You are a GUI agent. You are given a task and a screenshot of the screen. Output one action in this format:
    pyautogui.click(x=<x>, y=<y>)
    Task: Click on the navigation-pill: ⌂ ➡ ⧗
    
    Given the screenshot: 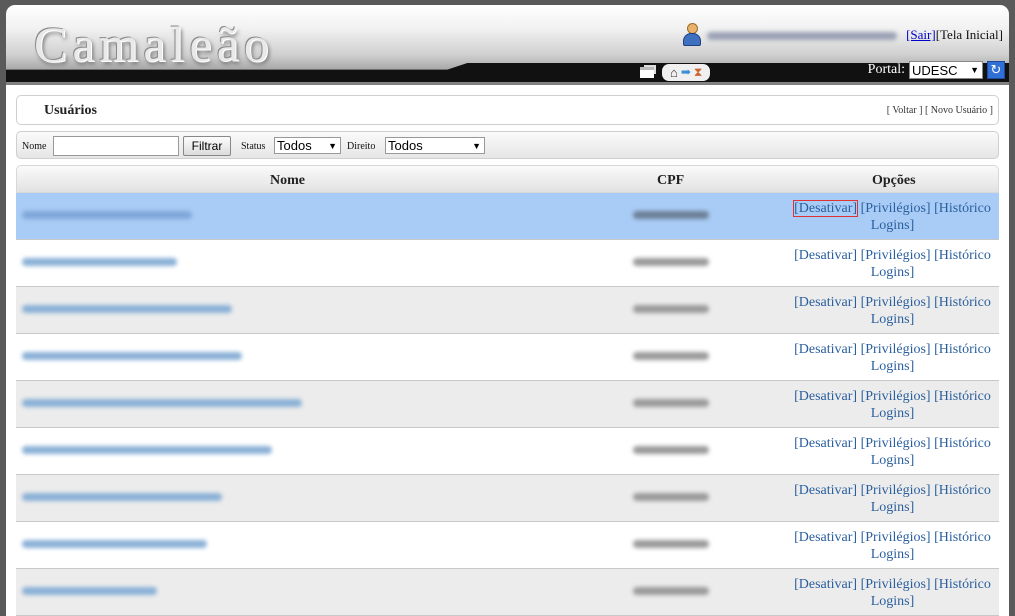 What is the action you would take?
    pyautogui.click(x=686, y=72)
    